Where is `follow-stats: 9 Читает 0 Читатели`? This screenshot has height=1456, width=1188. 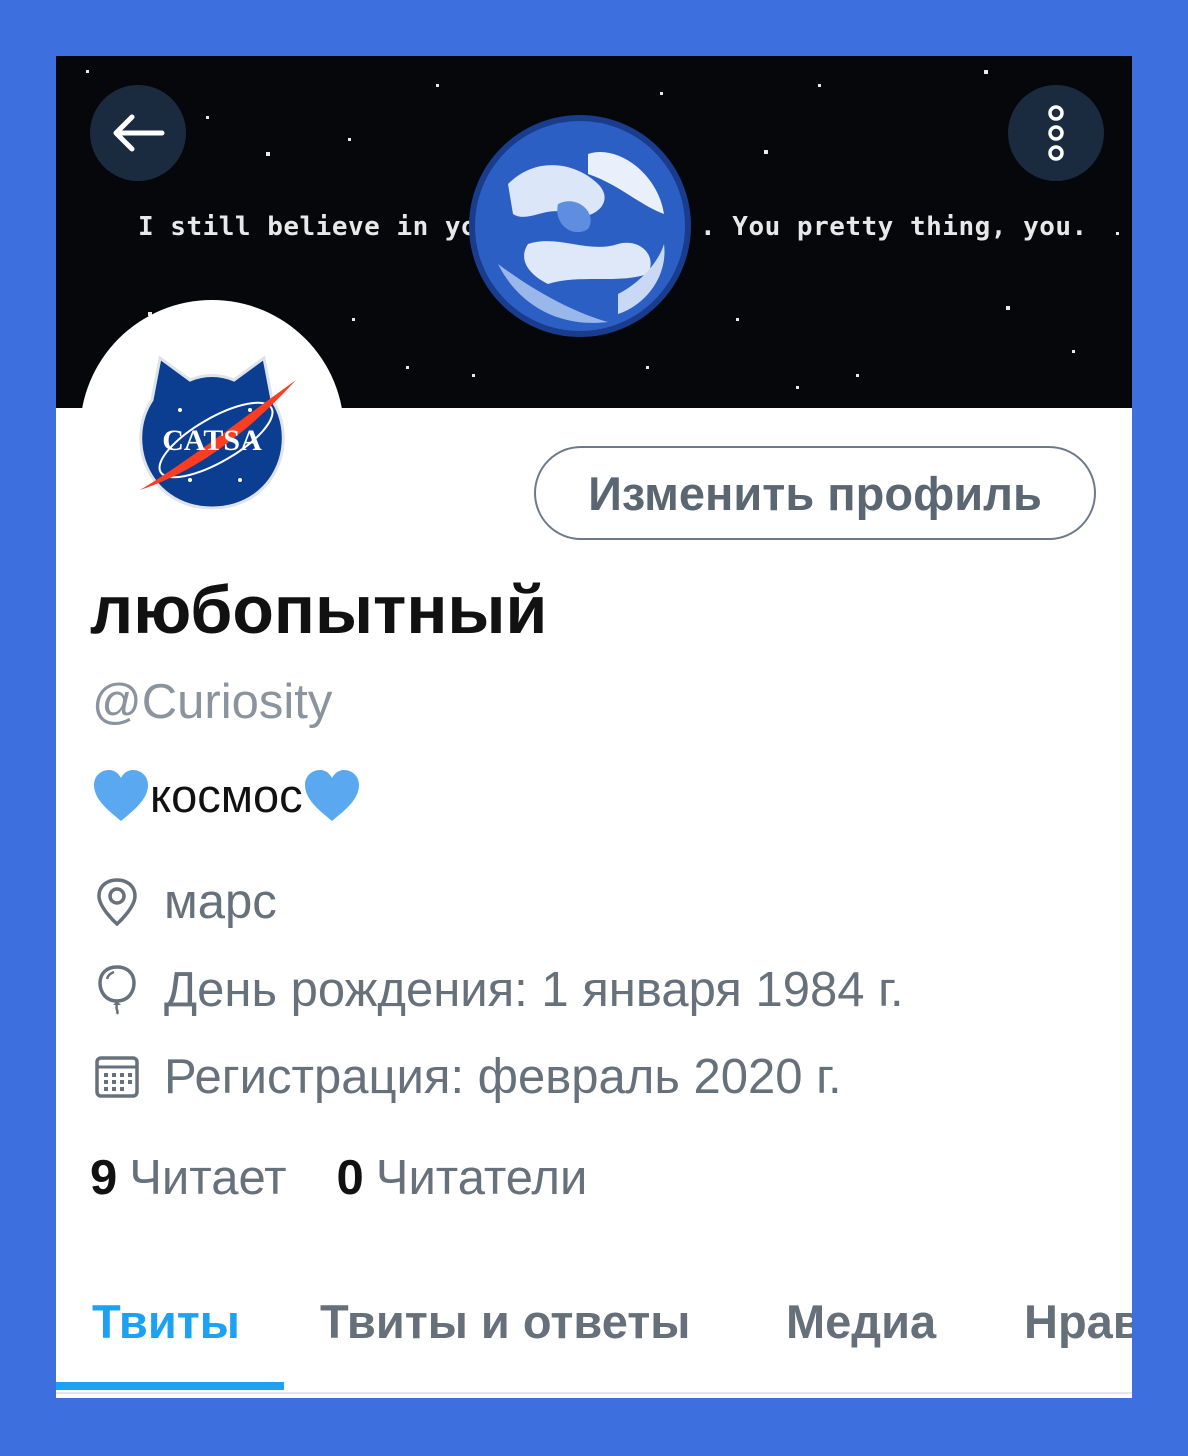 follow-stats: 9 Читает 0 Читатели is located at coordinates (363, 1178).